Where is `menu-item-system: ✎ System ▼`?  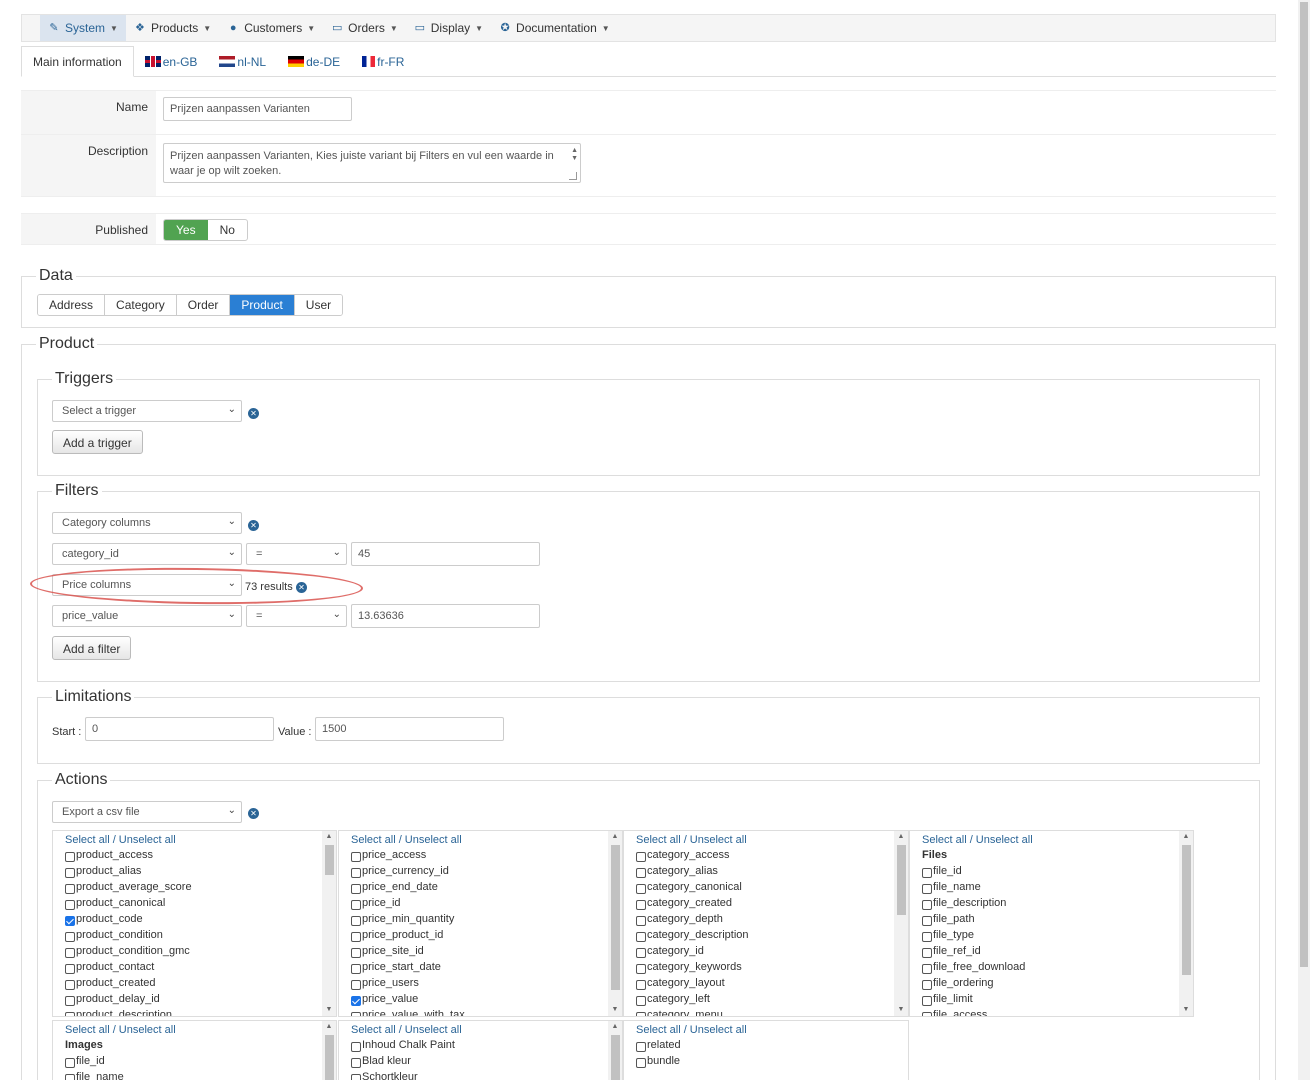 menu-item-system: ✎ System ▼ is located at coordinates (83, 28).